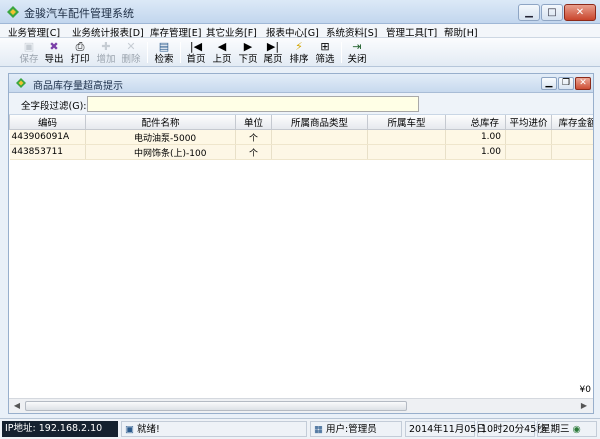 The image size is (600, 439). I want to click on status-date: 2014年11月05日, so click(445, 429).